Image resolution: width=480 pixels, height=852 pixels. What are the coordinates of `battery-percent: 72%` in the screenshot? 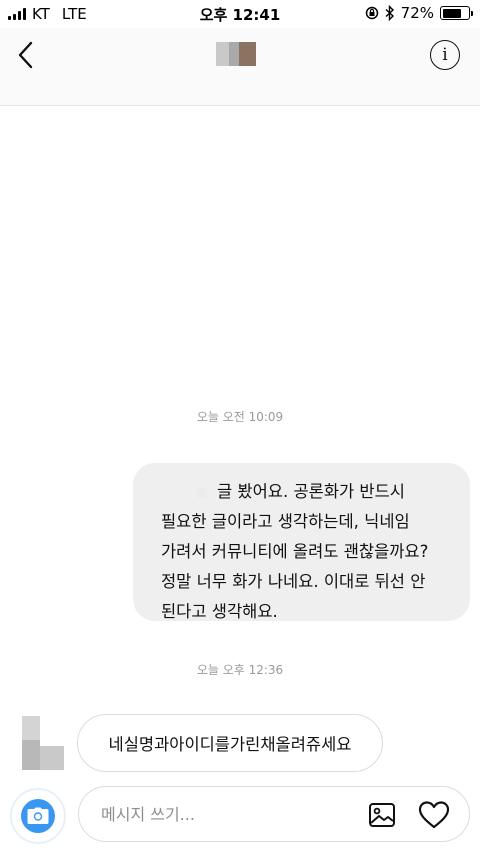 It's located at (417, 13).